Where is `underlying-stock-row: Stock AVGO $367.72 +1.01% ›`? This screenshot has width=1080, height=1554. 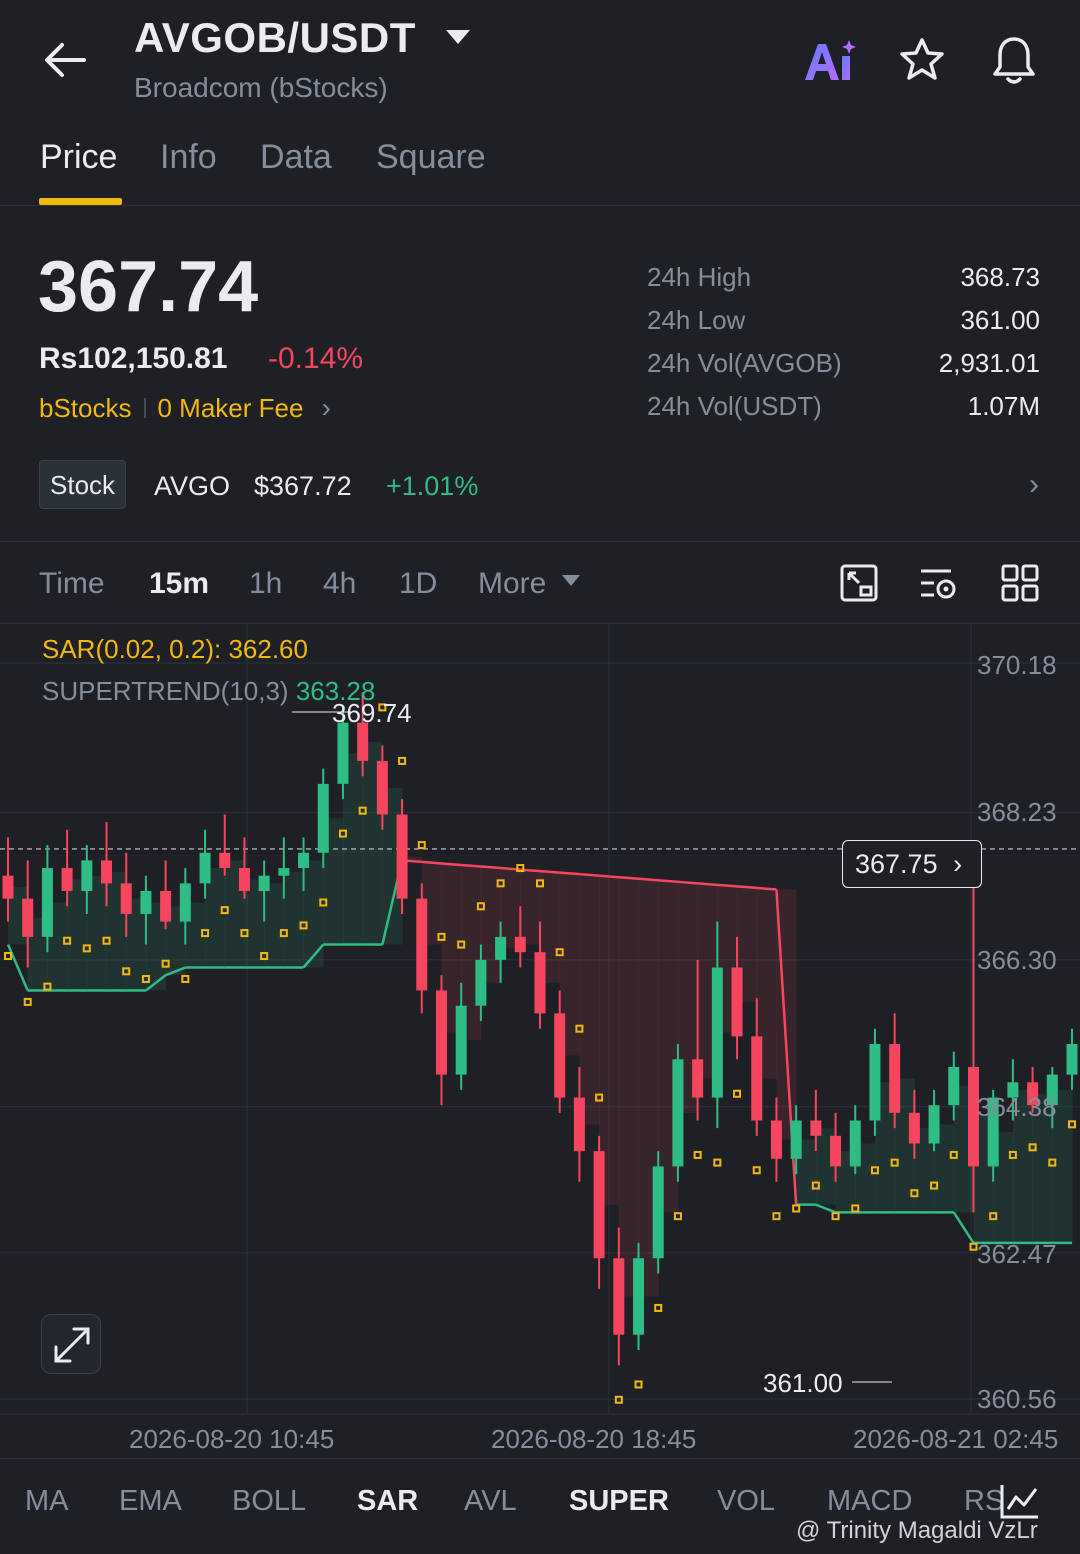 underlying-stock-row: Stock AVGO $367.72 +1.01% › is located at coordinates (539, 485).